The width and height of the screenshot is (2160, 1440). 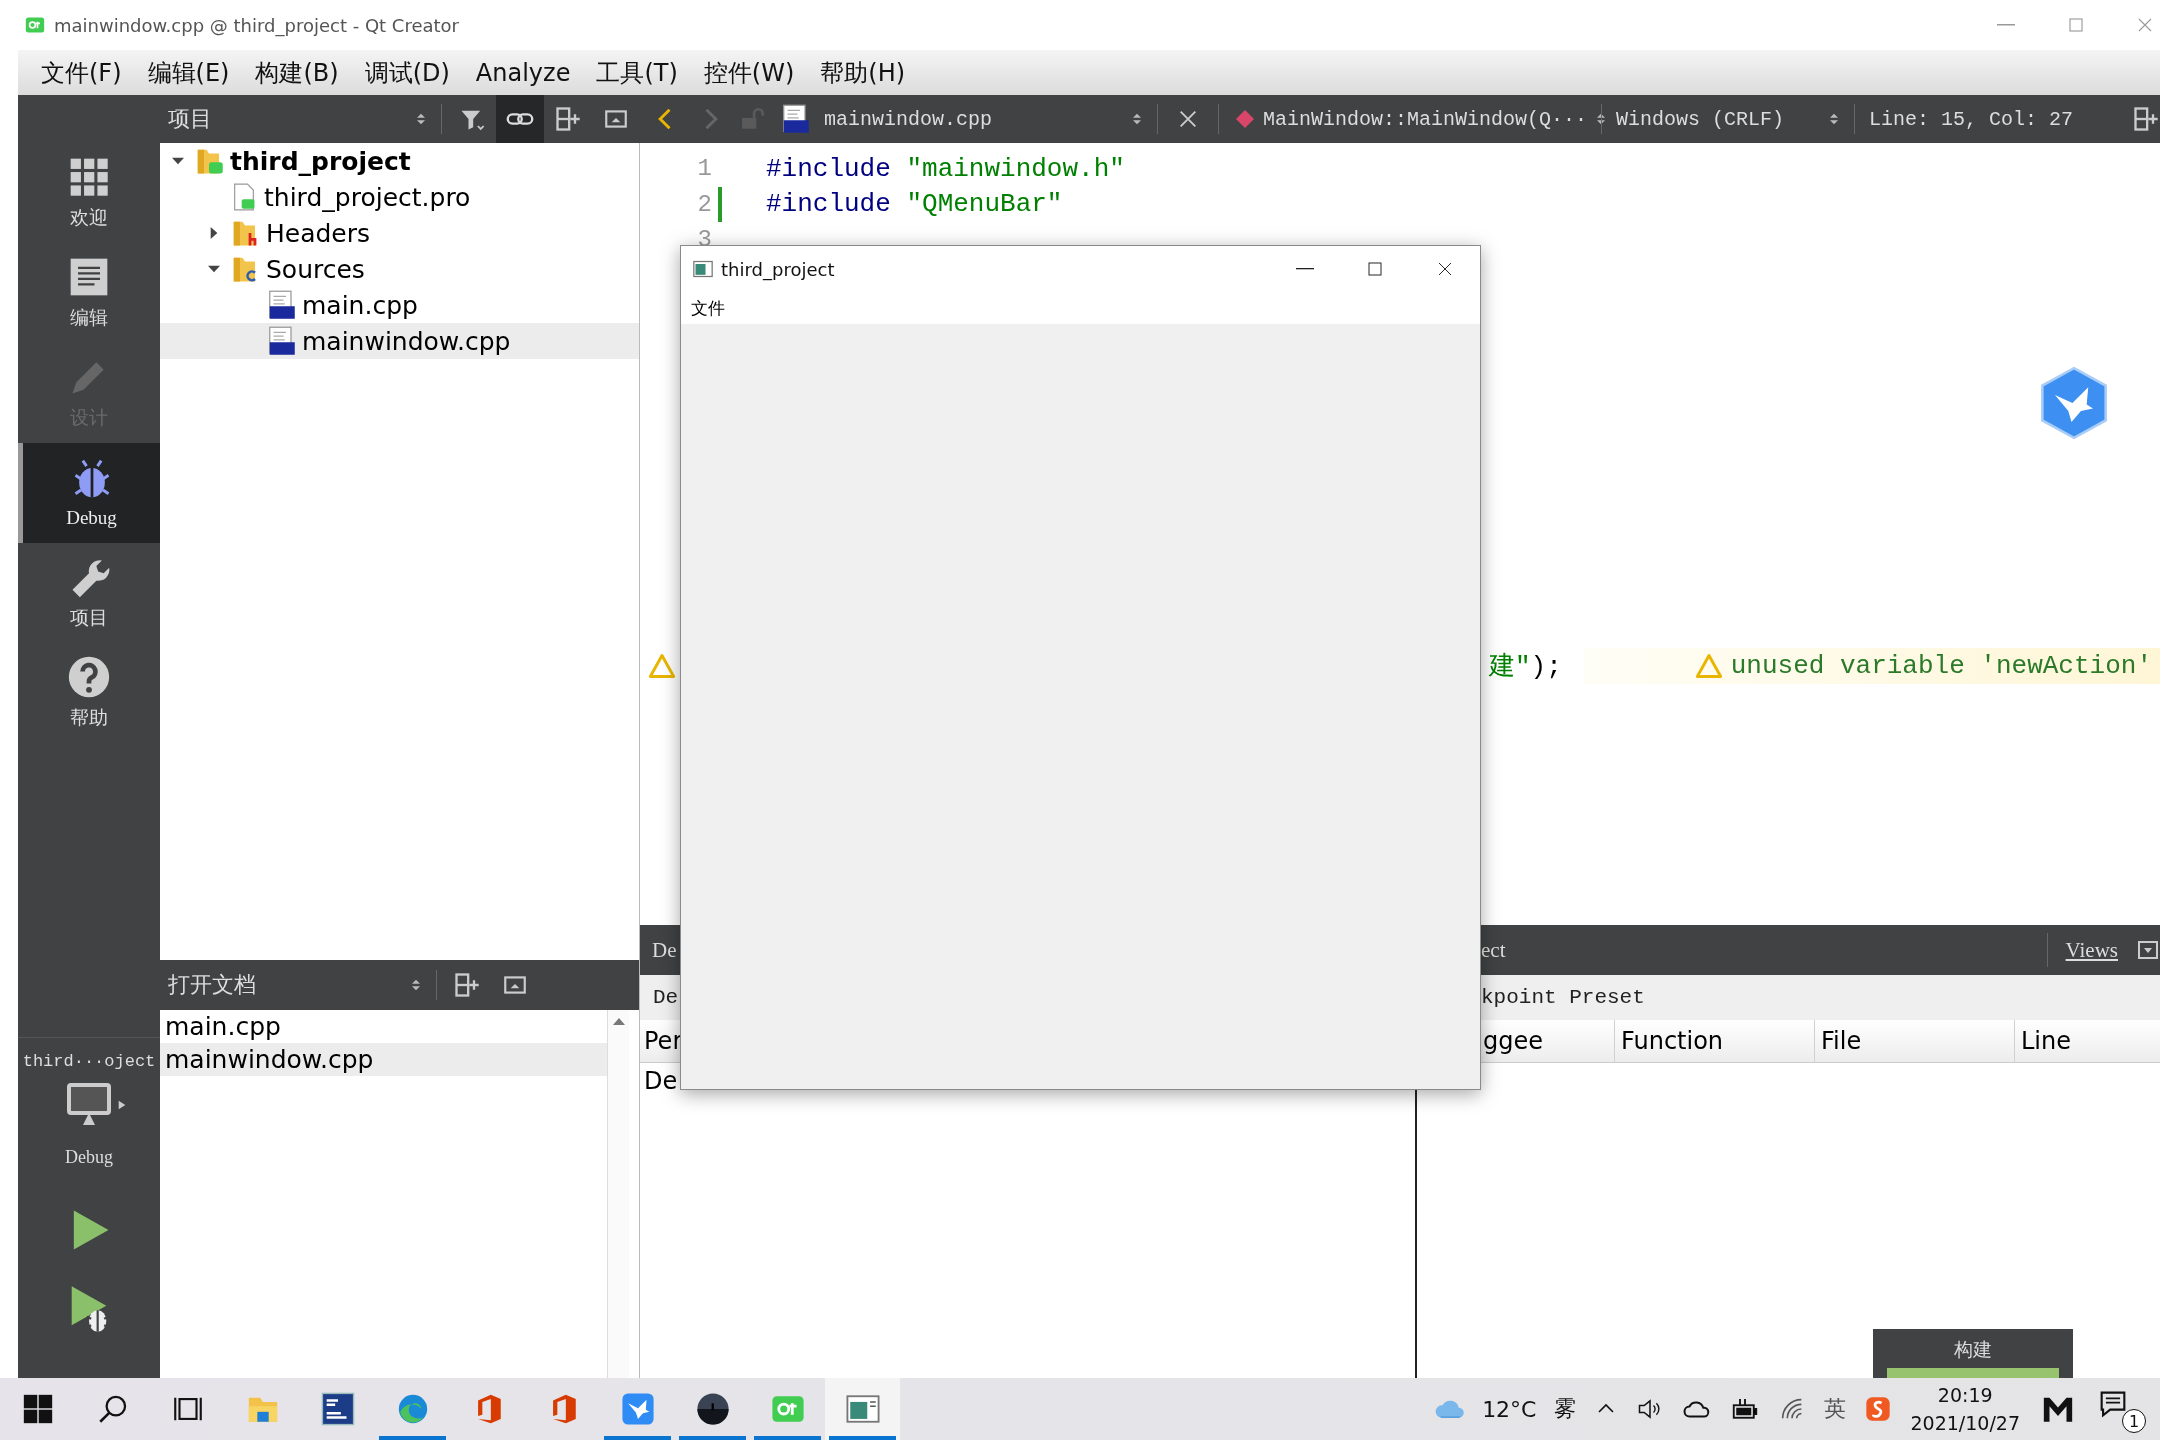 I want to click on app-window-icon, so click(x=703, y=269).